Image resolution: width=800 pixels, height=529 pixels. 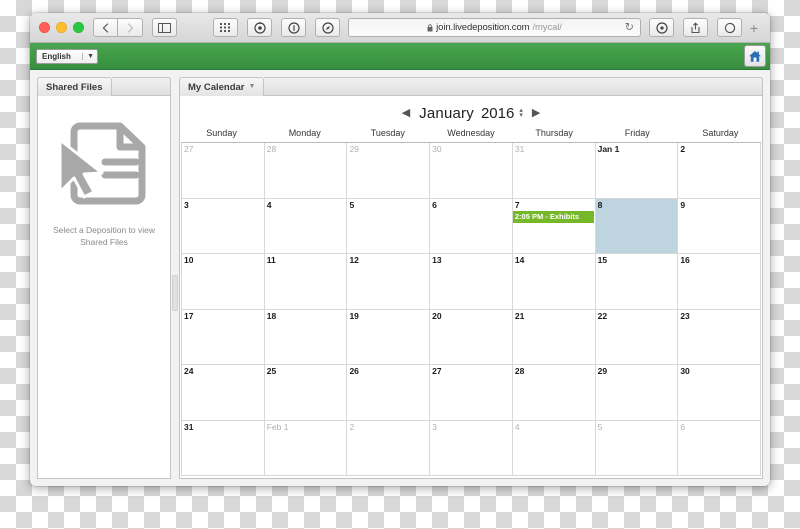 I want to click on nav-buttons, so click(x=118, y=27).